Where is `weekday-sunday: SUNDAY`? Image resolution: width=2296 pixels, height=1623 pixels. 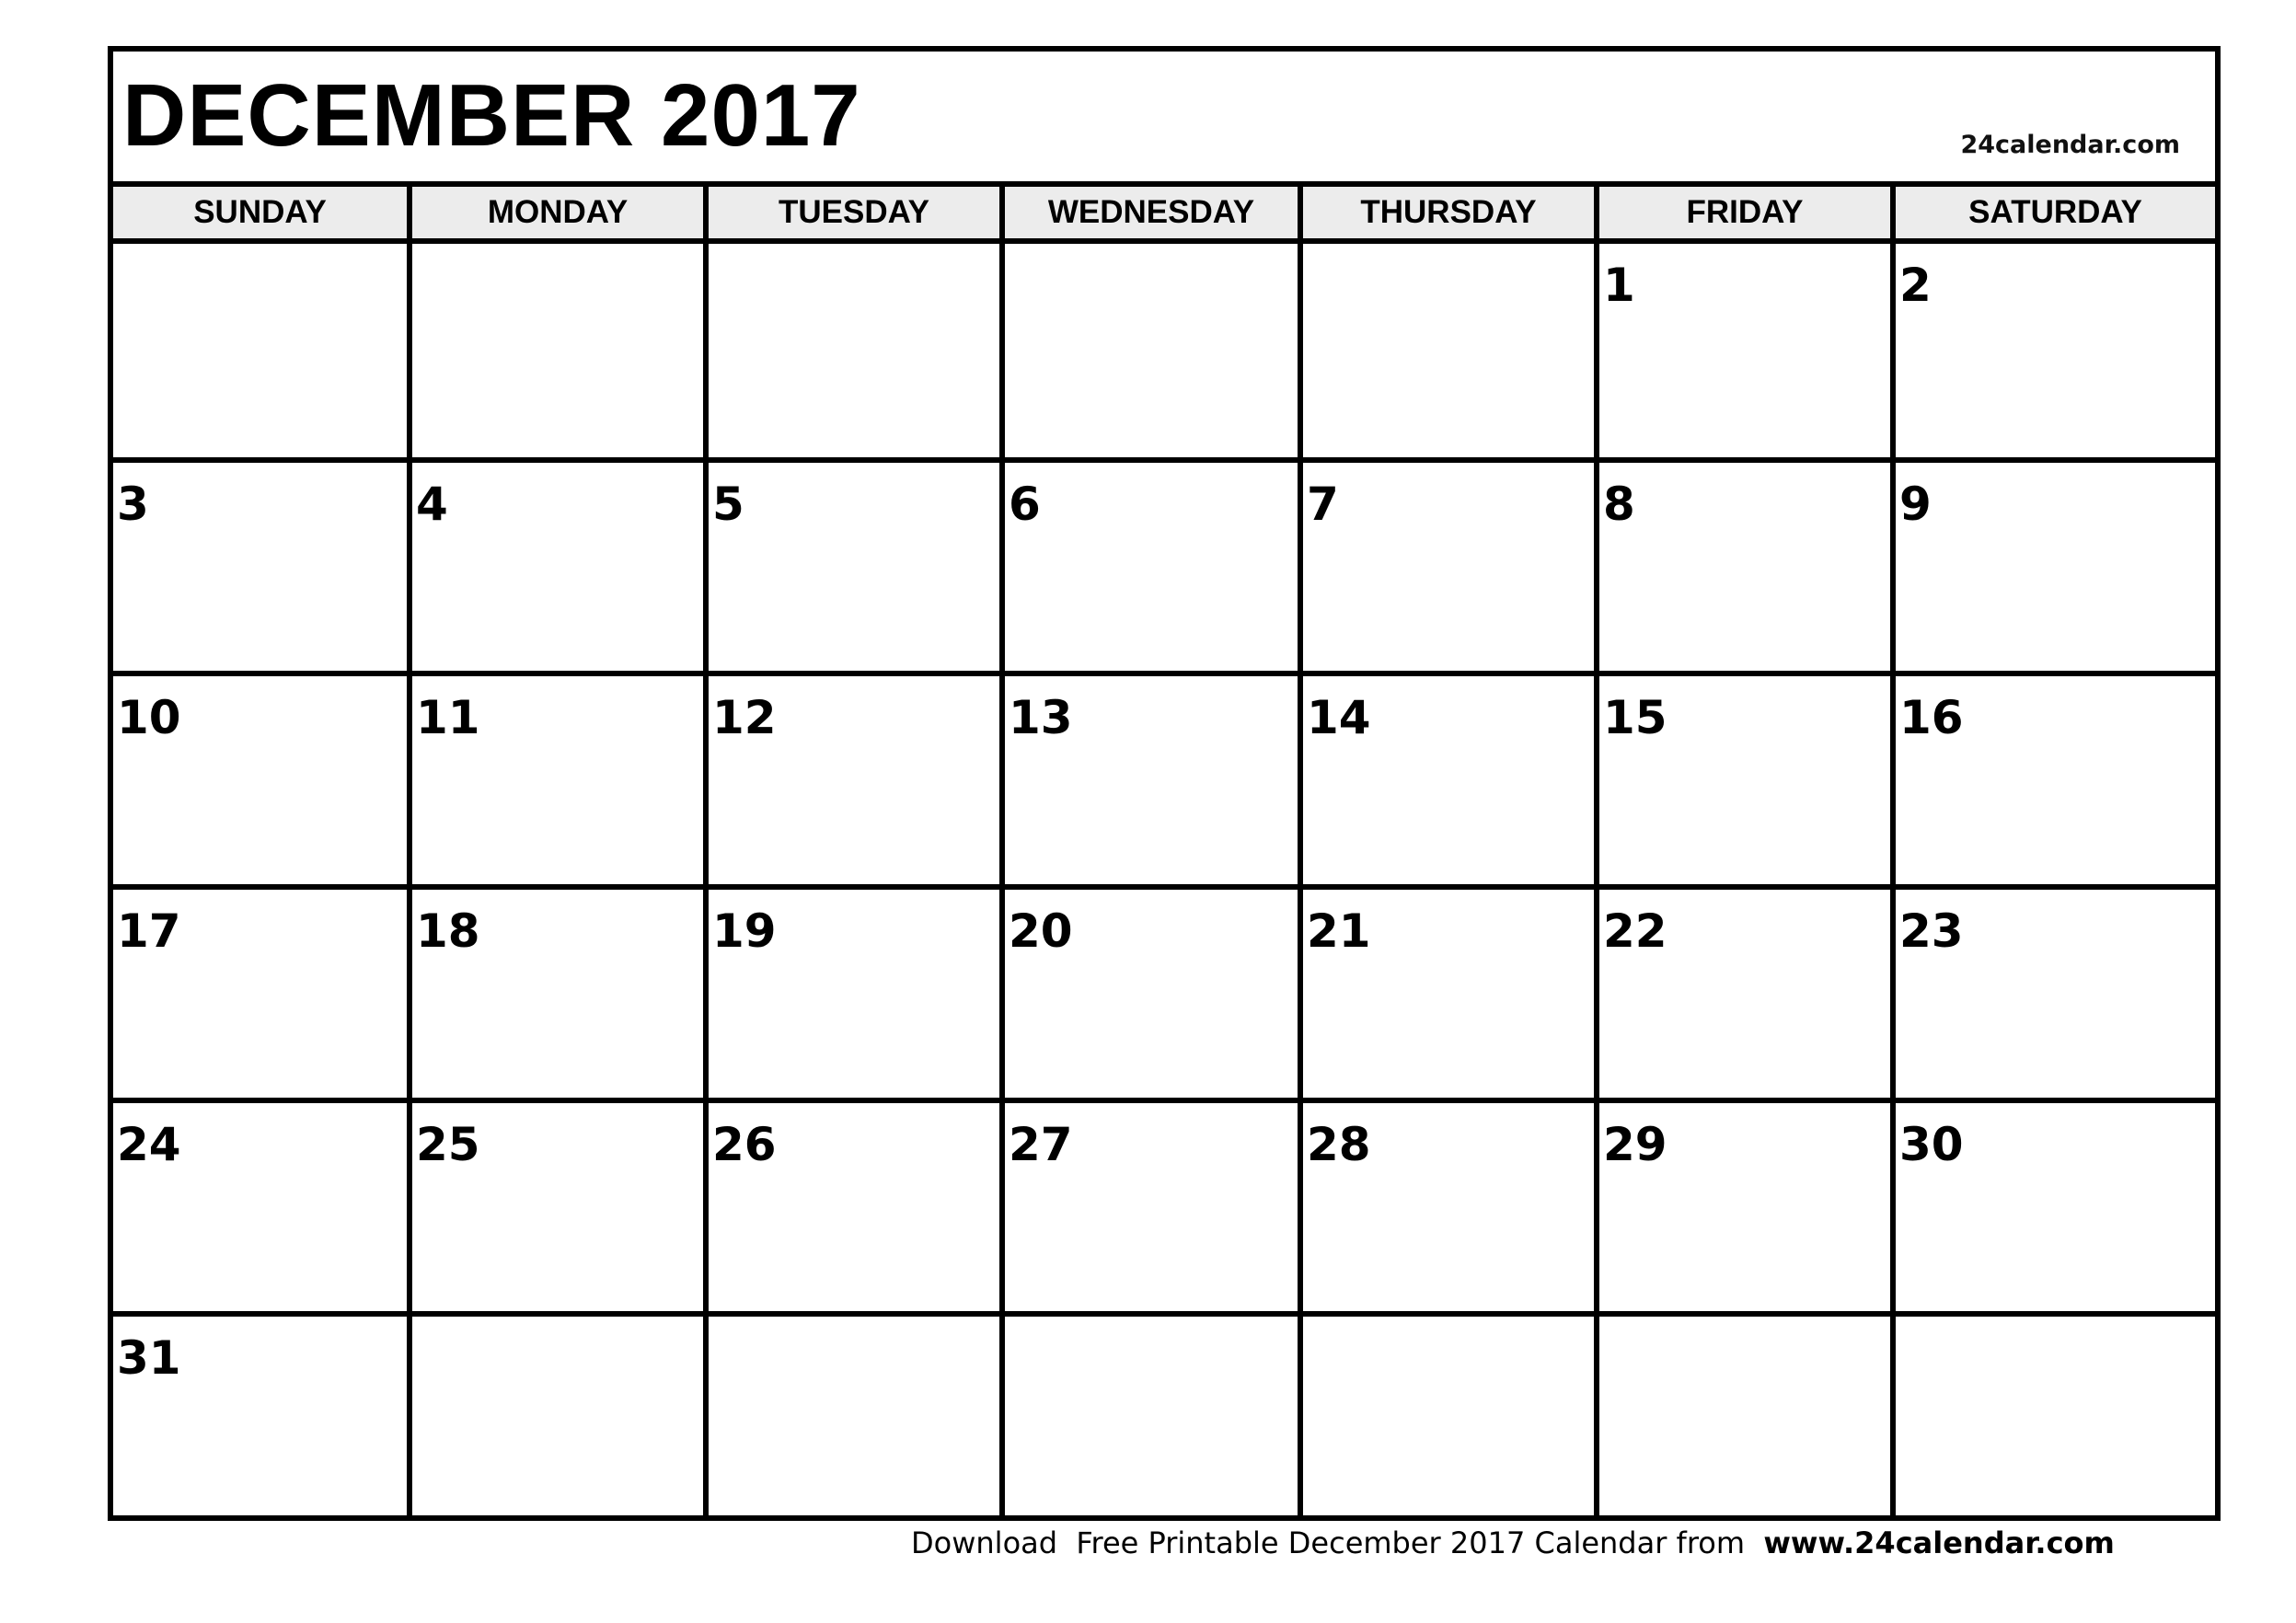
weekday-sunday: SUNDAY is located at coordinates (260, 212).